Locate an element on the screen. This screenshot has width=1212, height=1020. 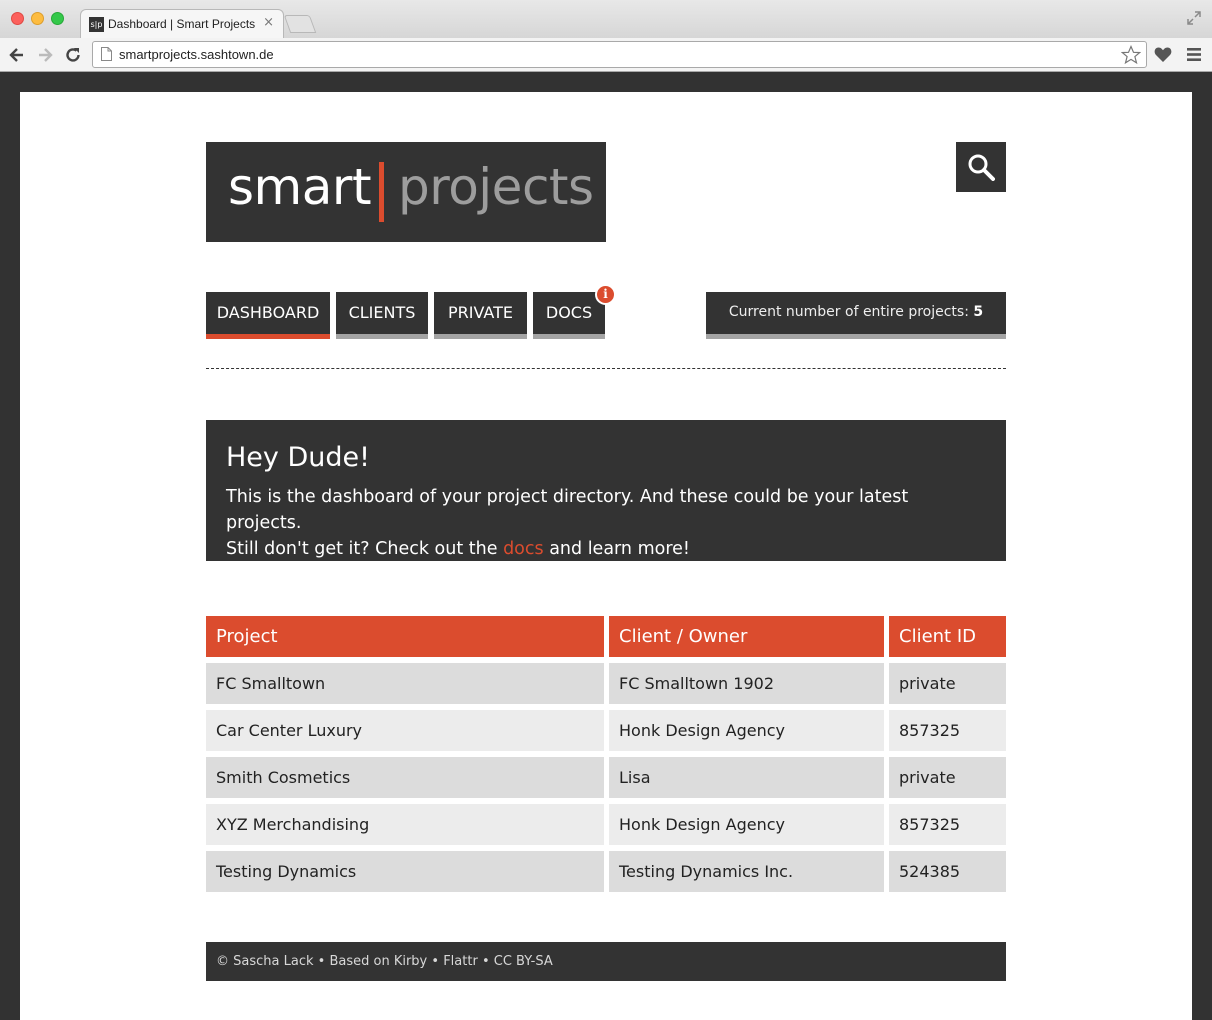
project-counter: Current number of entire projects: 5 is located at coordinates (856, 315).